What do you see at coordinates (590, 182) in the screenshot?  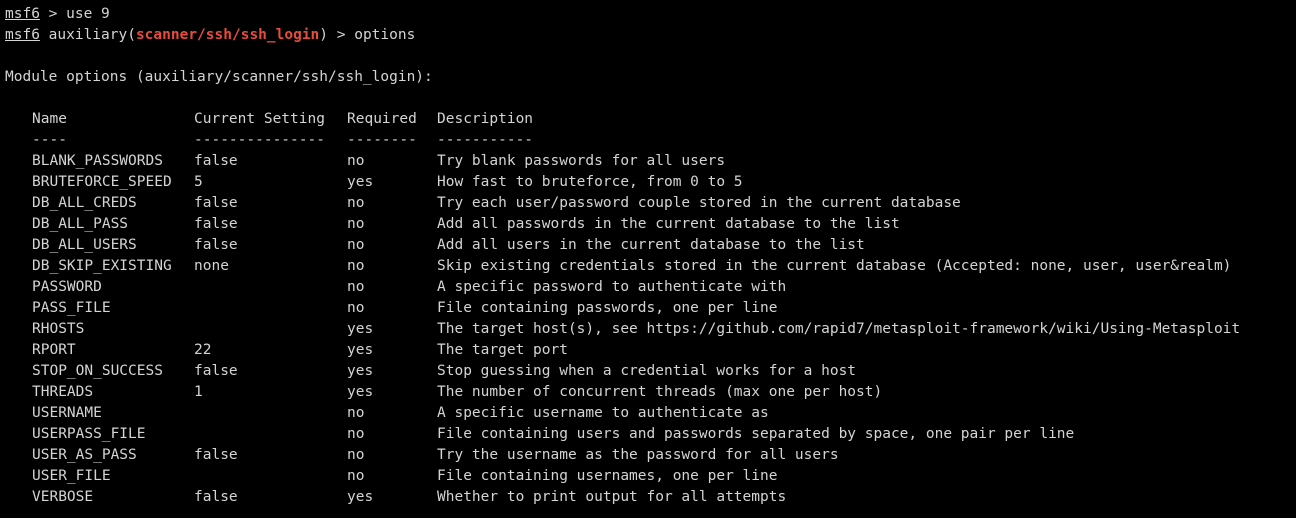 I see `option-description: How fast to bruteforce, from 0 to 5` at bounding box center [590, 182].